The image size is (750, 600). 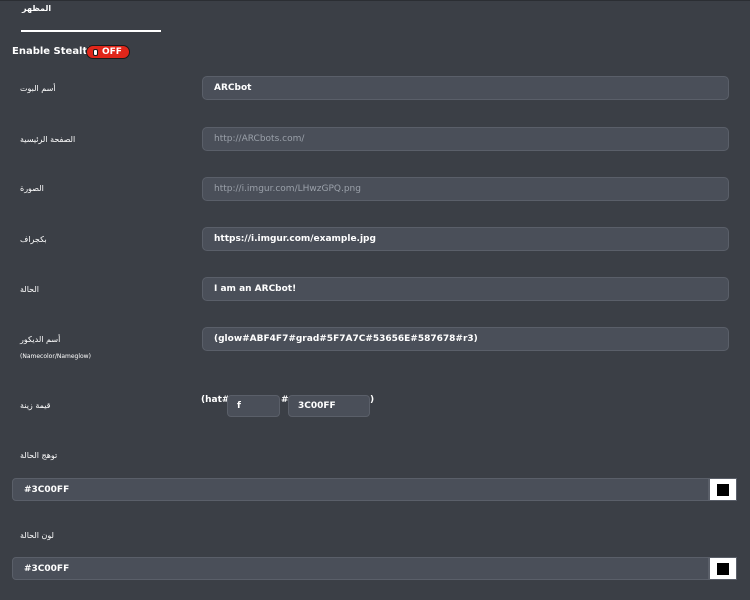 What do you see at coordinates (360, 489) in the screenshot?
I see `status-glow-input: #3C00FF` at bounding box center [360, 489].